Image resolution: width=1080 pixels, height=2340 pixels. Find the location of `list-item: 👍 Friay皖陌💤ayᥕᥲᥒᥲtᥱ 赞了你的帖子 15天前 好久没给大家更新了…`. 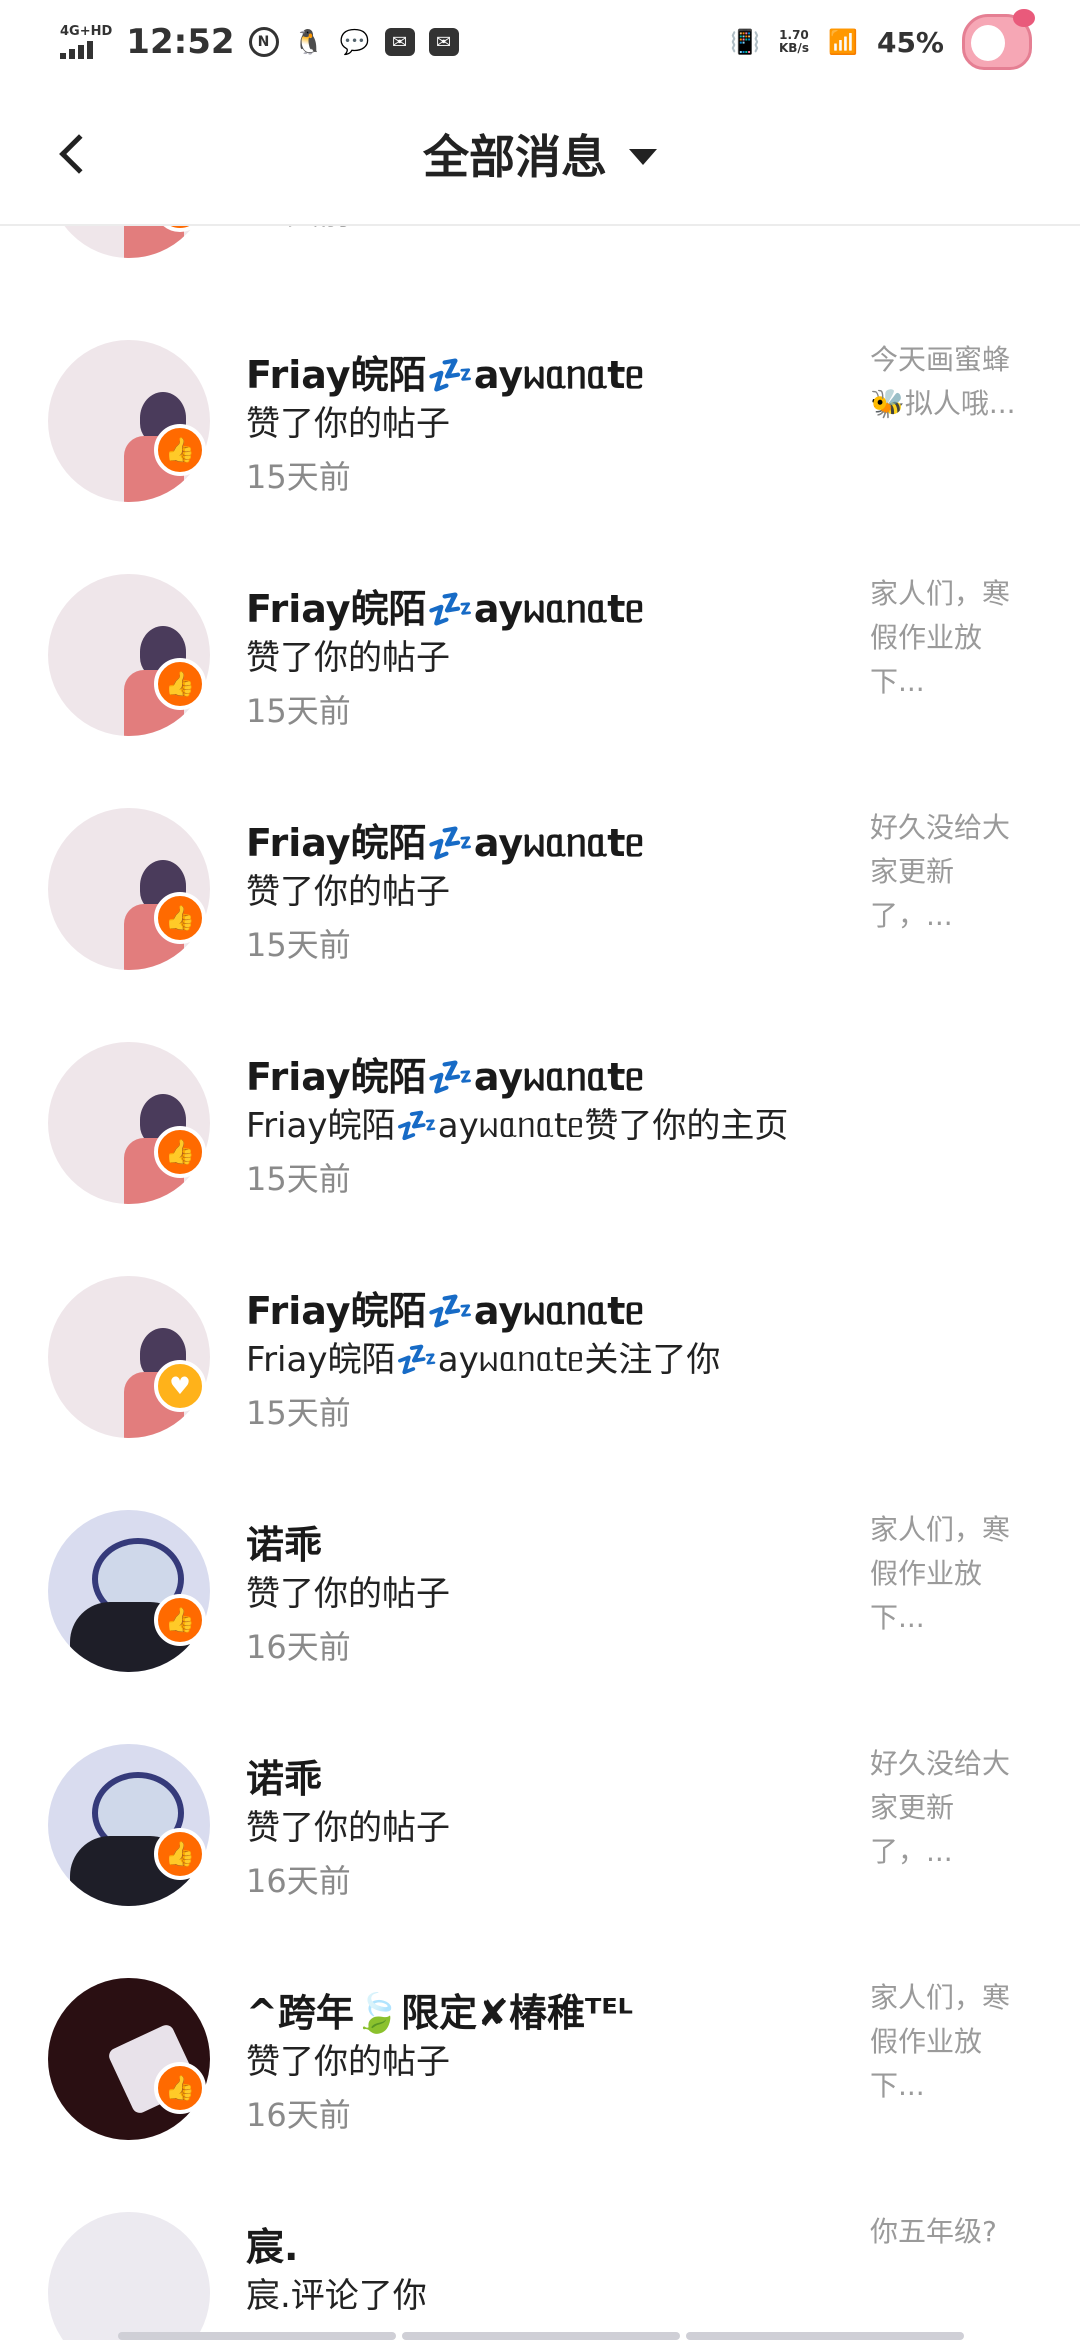

list-item: 👍 Friay皖陌💤ayᥕᥲᥒᥲtᥱ 赞了你的帖子 15天前 好久没给大家更新了… is located at coordinates (540, 925).